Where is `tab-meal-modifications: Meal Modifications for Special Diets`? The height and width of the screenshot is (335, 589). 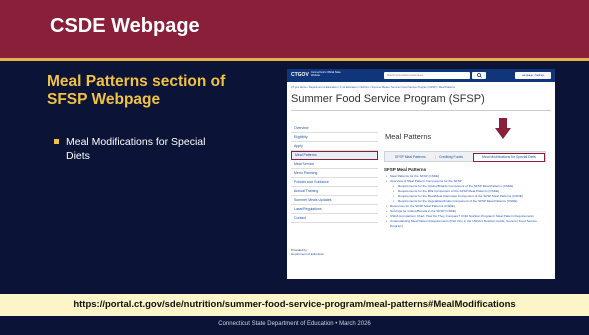 tab-meal-modifications: Meal Modifications for Special Diets is located at coordinates (509, 157).